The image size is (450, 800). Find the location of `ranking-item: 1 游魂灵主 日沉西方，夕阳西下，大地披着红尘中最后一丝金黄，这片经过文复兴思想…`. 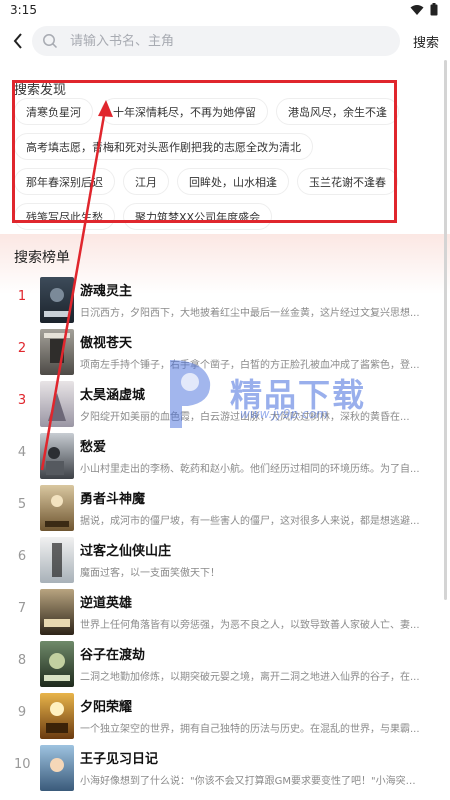

ranking-item: 1 游魂灵主 日沉西方，夕阳西下，大地披着红尘中最后一丝金黄，这片经过文复兴思想… is located at coordinates (225, 301).